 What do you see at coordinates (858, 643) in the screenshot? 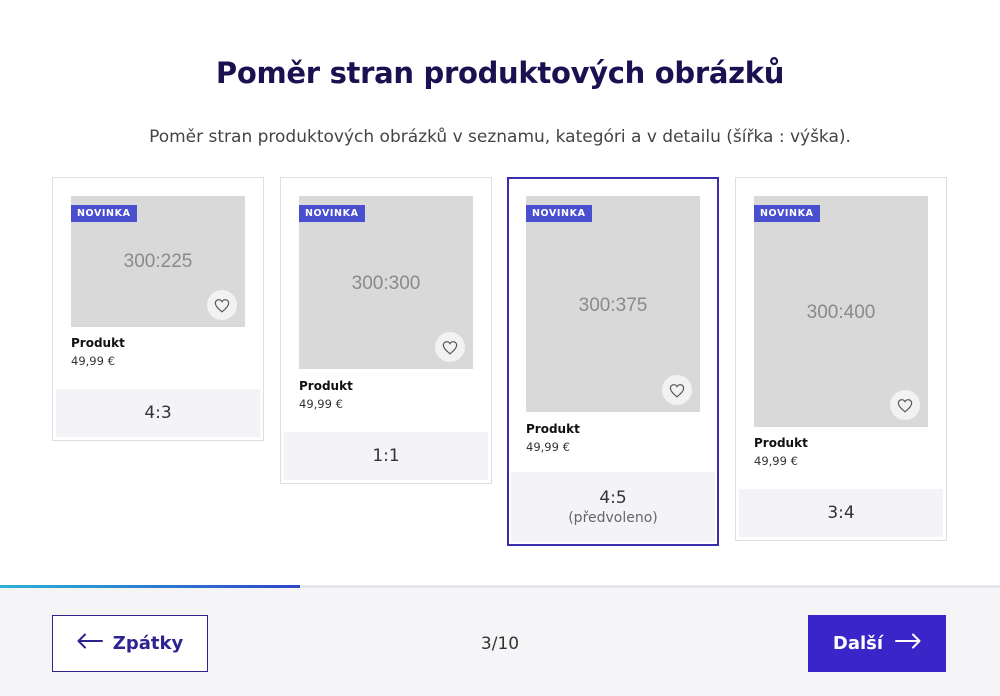
I see `next-button-label: Další` at bounding box center [858, 643].